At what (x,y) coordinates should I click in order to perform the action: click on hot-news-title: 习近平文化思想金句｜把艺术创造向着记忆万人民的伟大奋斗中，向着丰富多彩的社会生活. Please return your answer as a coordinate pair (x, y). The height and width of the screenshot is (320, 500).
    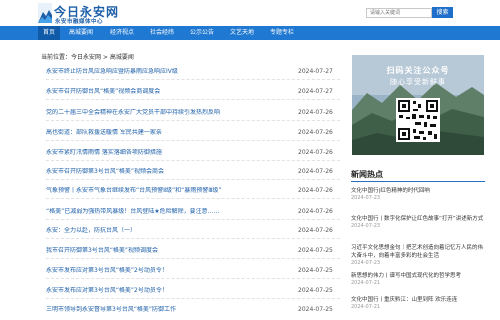
    Looking at the image, I should click on (418, 252).